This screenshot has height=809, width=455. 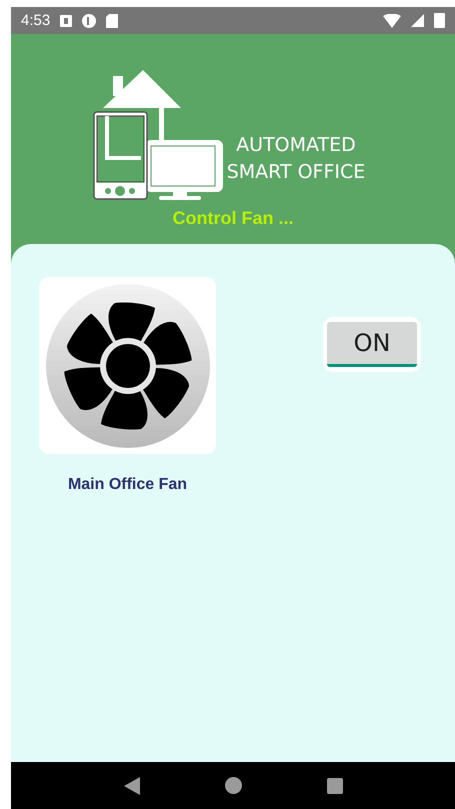 I want to click on sd-card-icon, so click(x=112, y=21).